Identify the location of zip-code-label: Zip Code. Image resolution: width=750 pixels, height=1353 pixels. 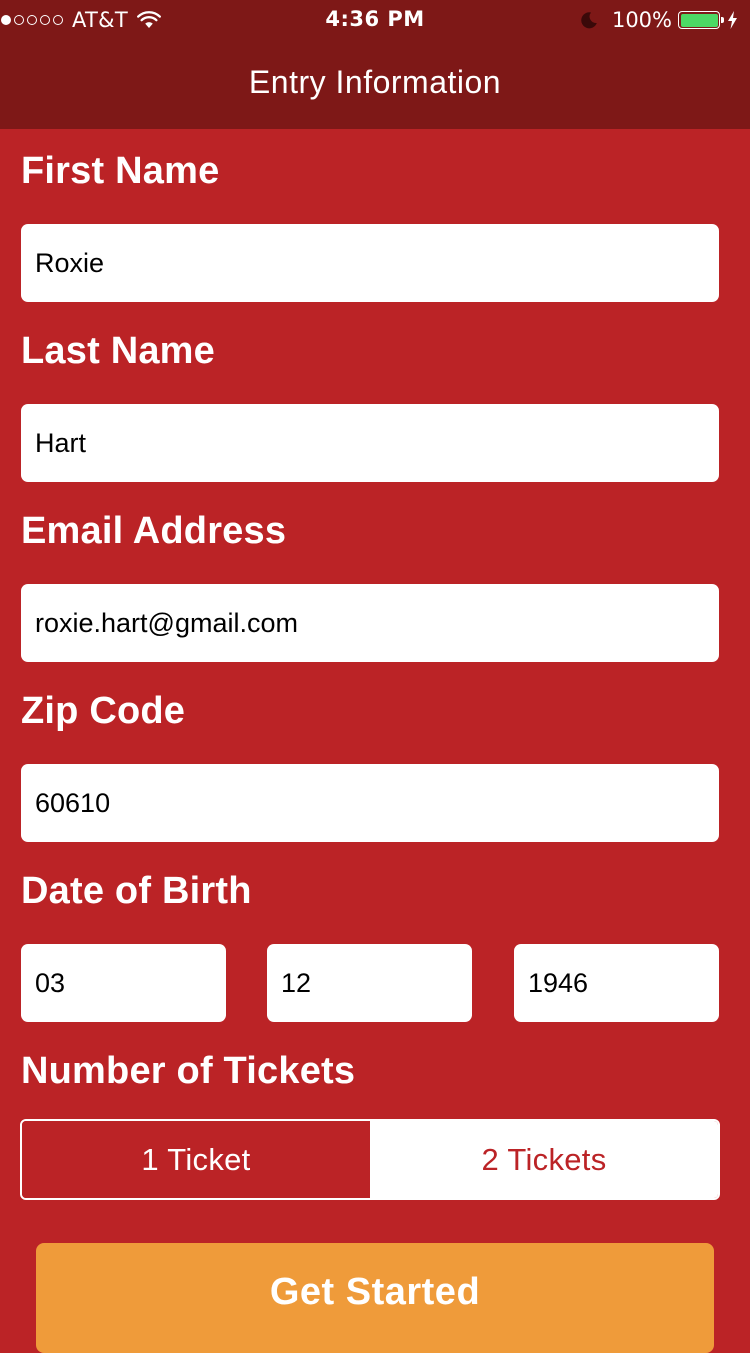
(103, 711).